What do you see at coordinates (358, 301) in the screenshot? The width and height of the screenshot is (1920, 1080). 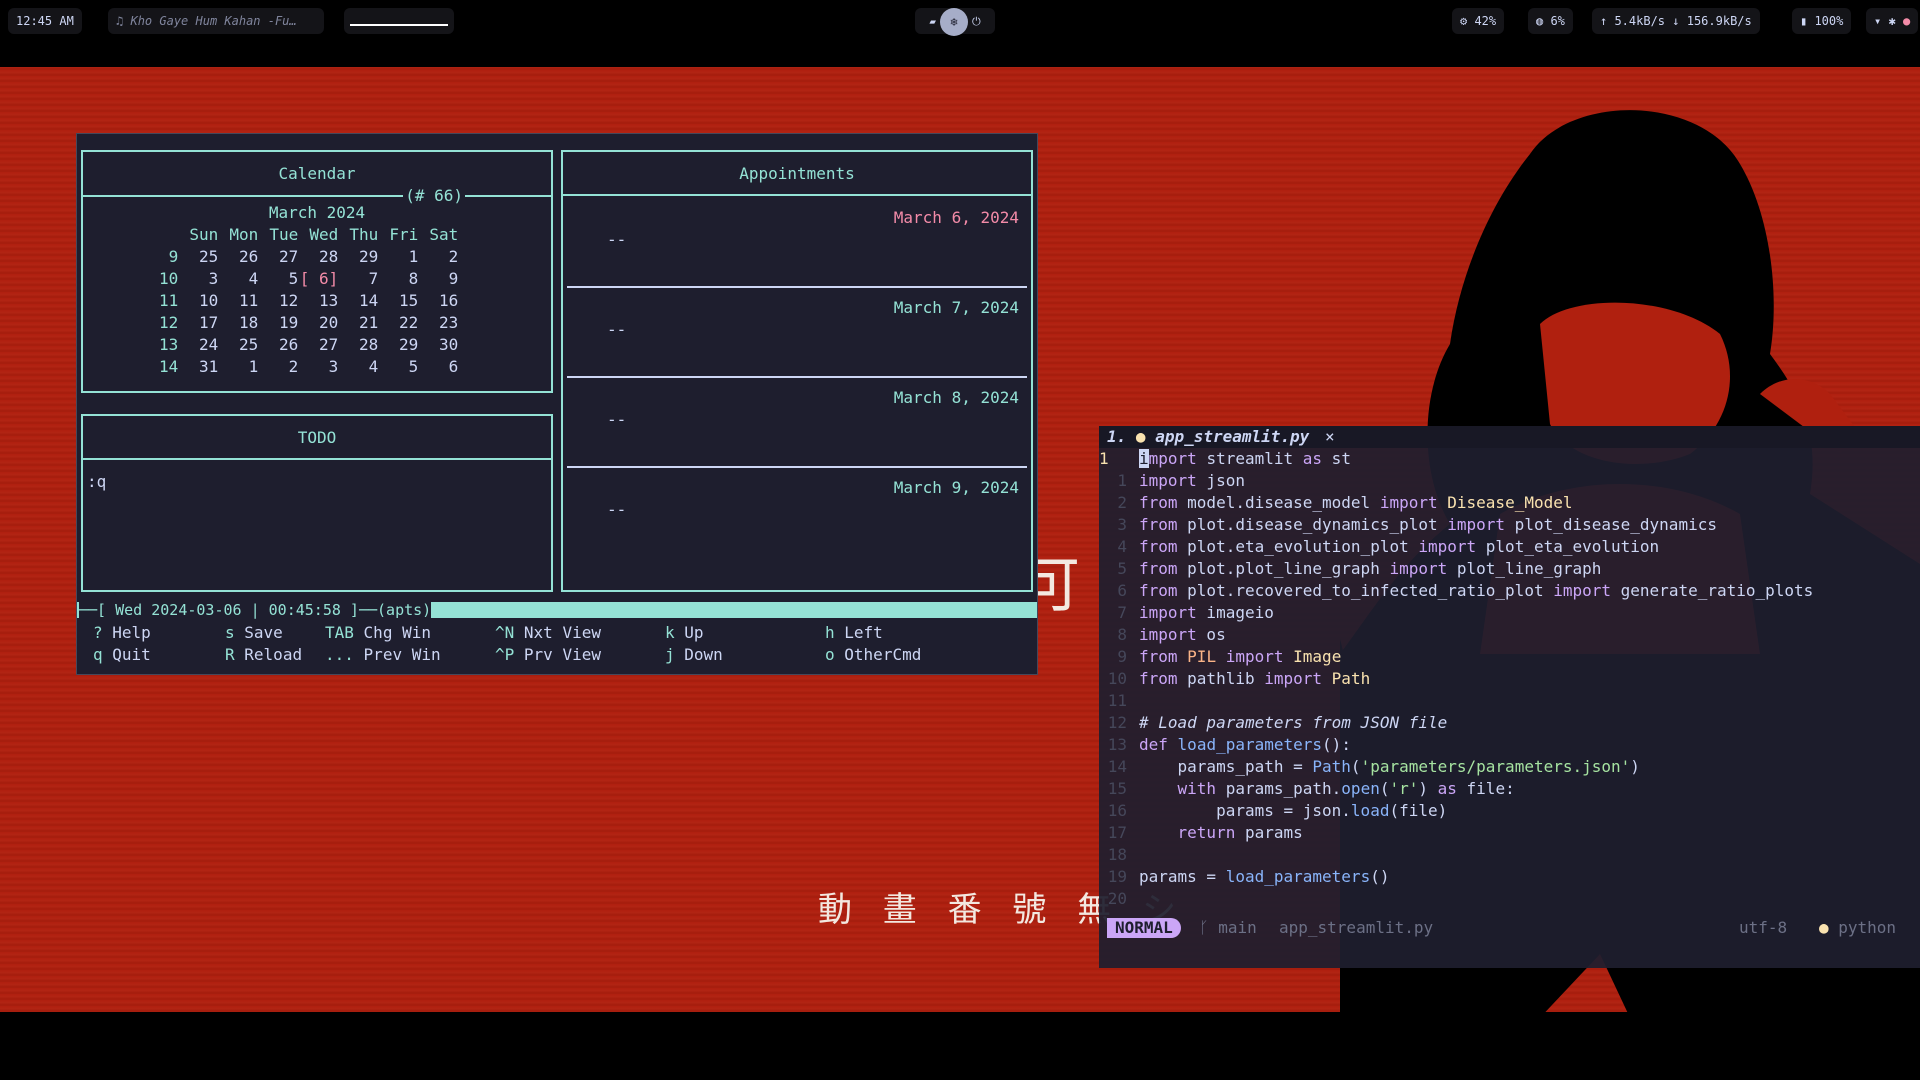 I see `calendar-day: 14` at bounding box center [358, 301].